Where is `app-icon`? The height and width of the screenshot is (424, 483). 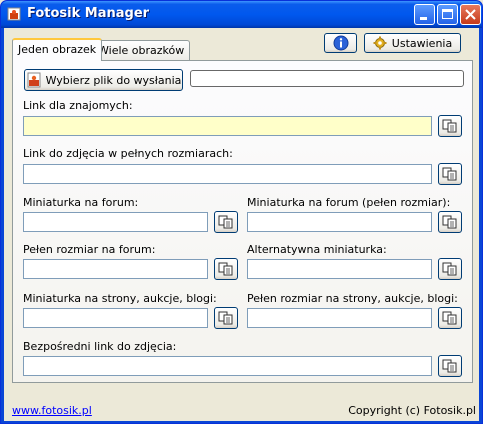 app-icon is located at coordinates (14, 14).